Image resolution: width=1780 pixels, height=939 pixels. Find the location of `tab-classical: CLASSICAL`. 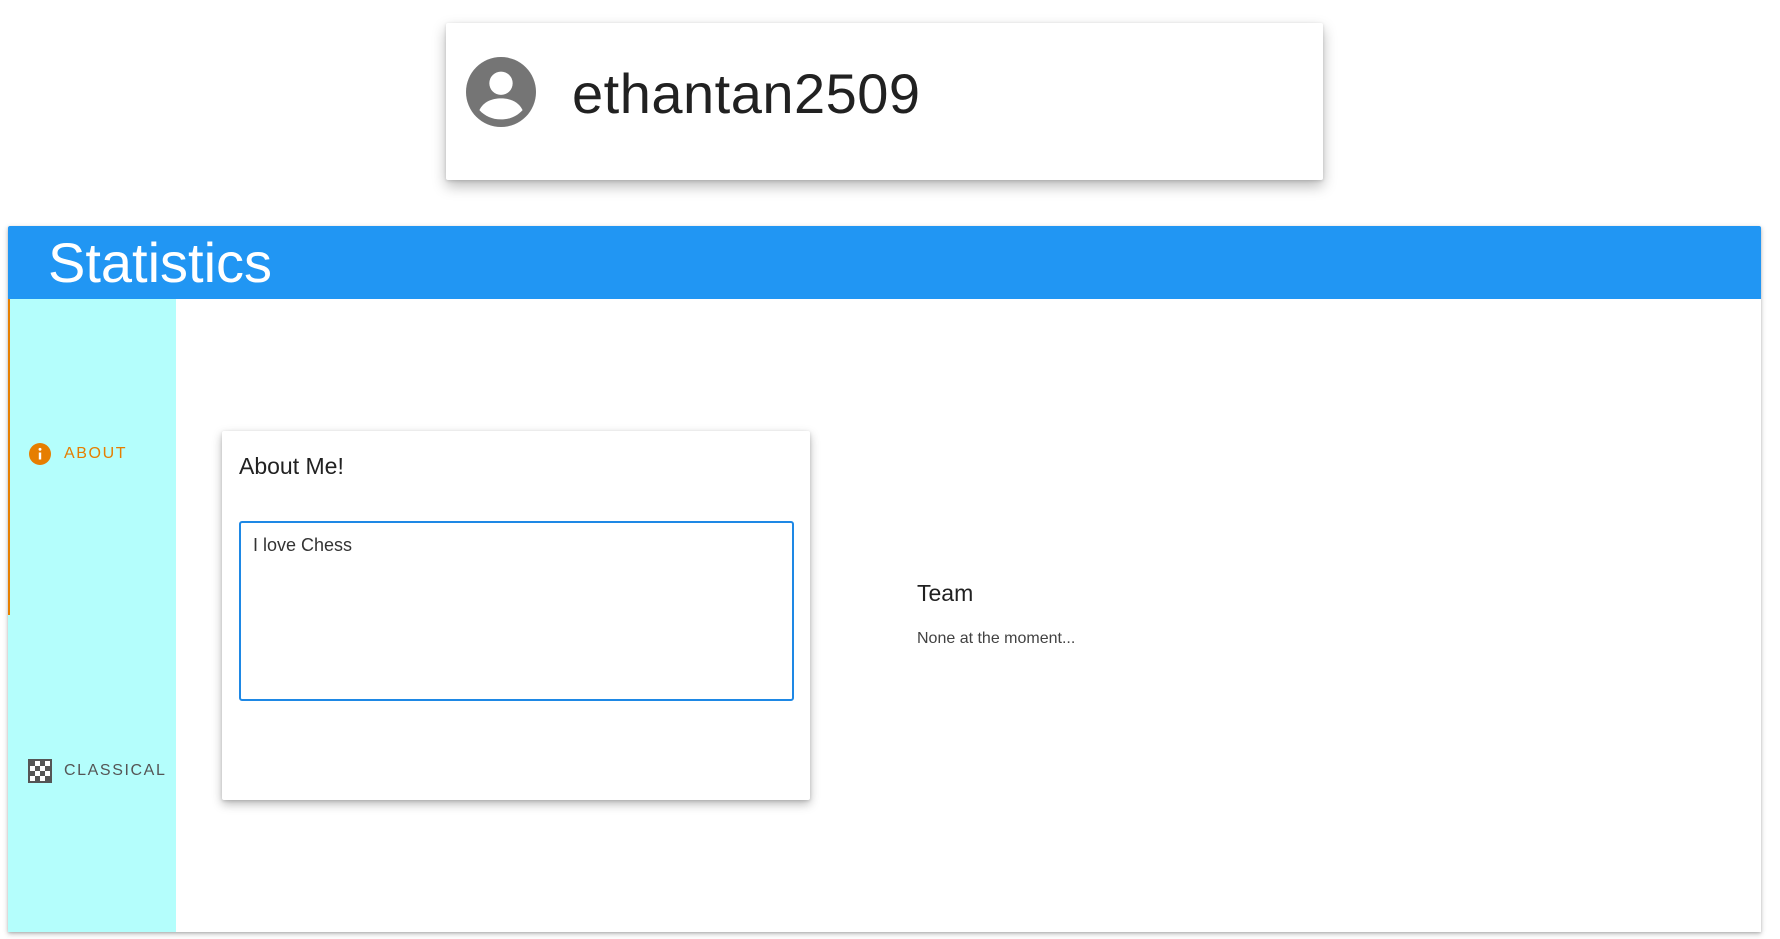

tab-classical: CLASSICAL is located at coordinates (92, 773).